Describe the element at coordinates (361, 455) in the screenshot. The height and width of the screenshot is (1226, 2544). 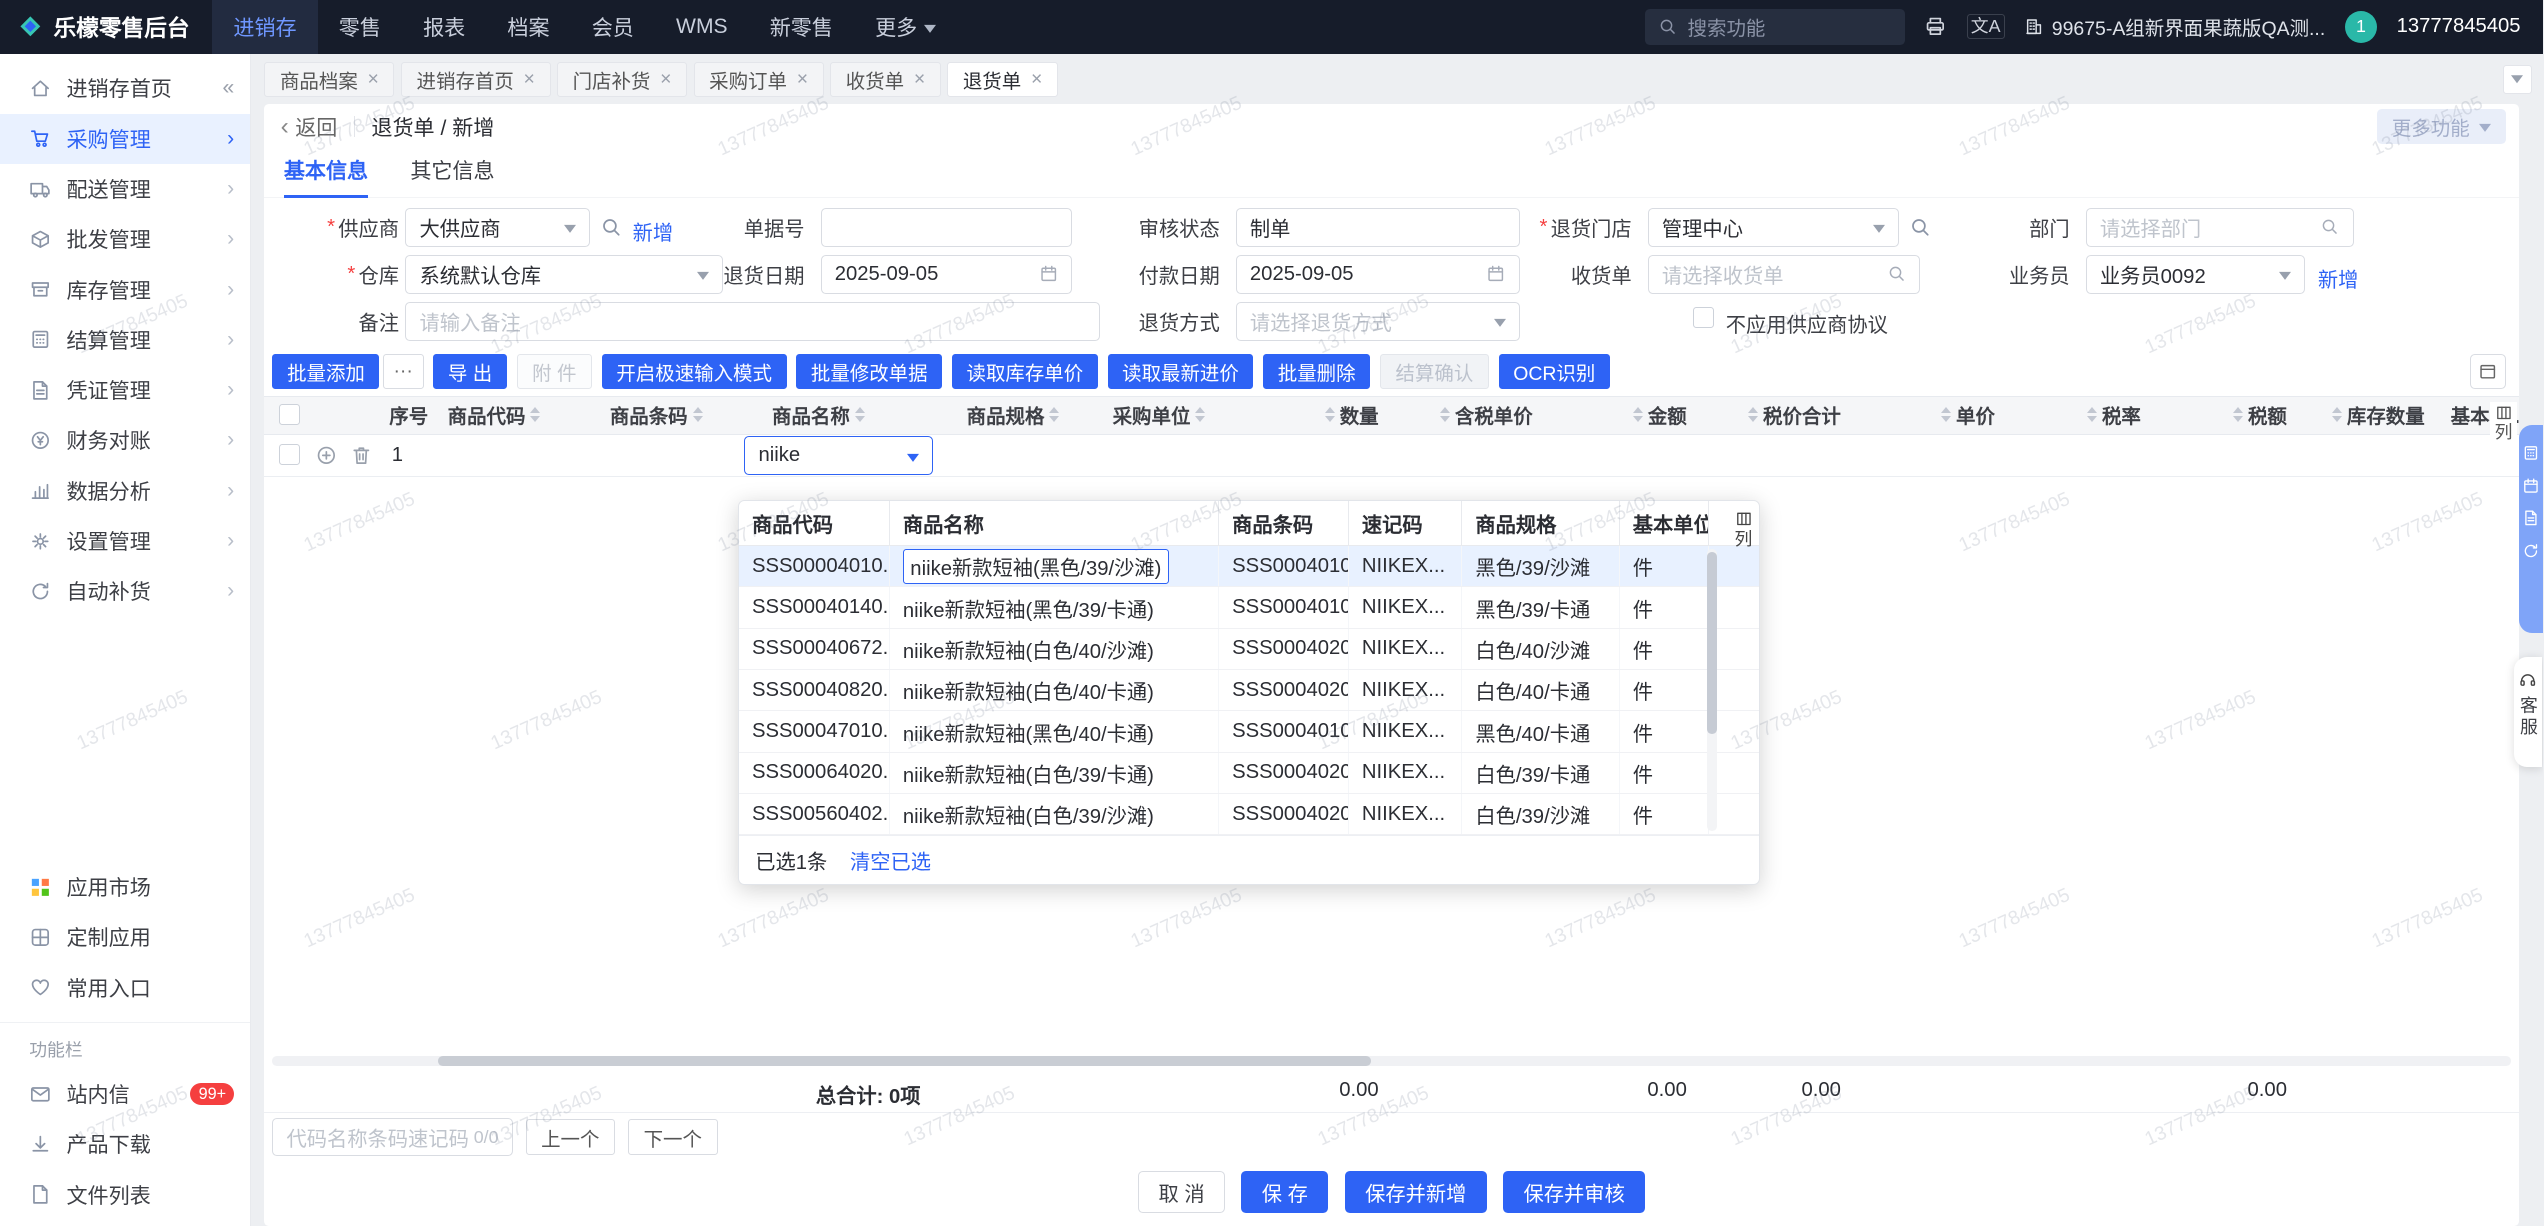
I see `delete-row-icon` at that location.